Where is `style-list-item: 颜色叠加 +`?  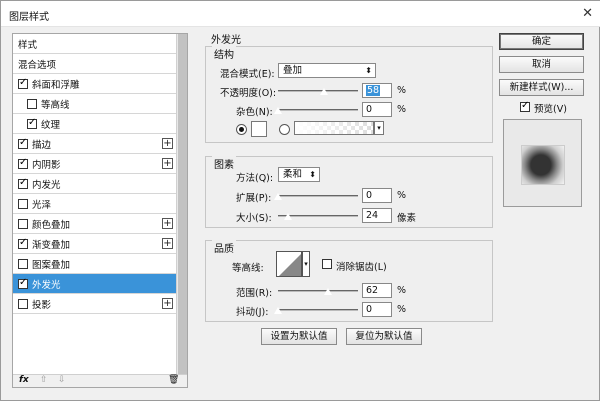
style-list-item: 颜色叠加 + is located at coordinates (94, 224).